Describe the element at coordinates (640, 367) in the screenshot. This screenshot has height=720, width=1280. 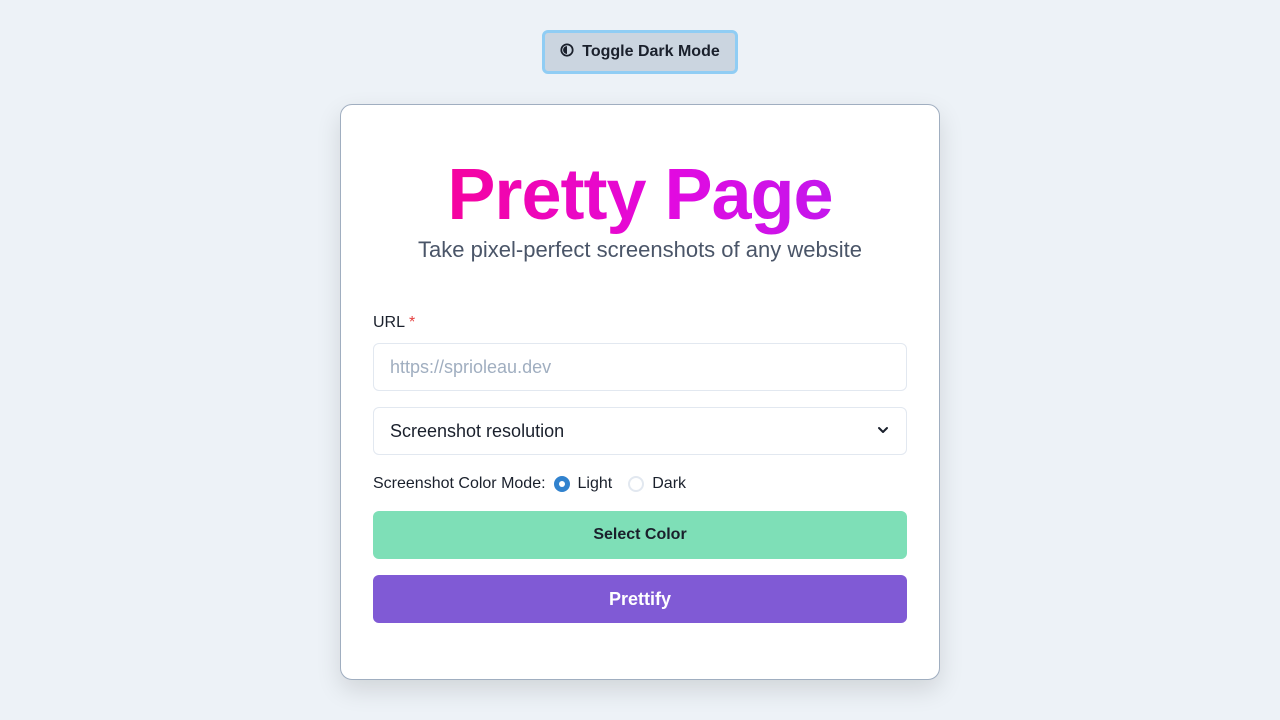
I see `url-input` at that location.